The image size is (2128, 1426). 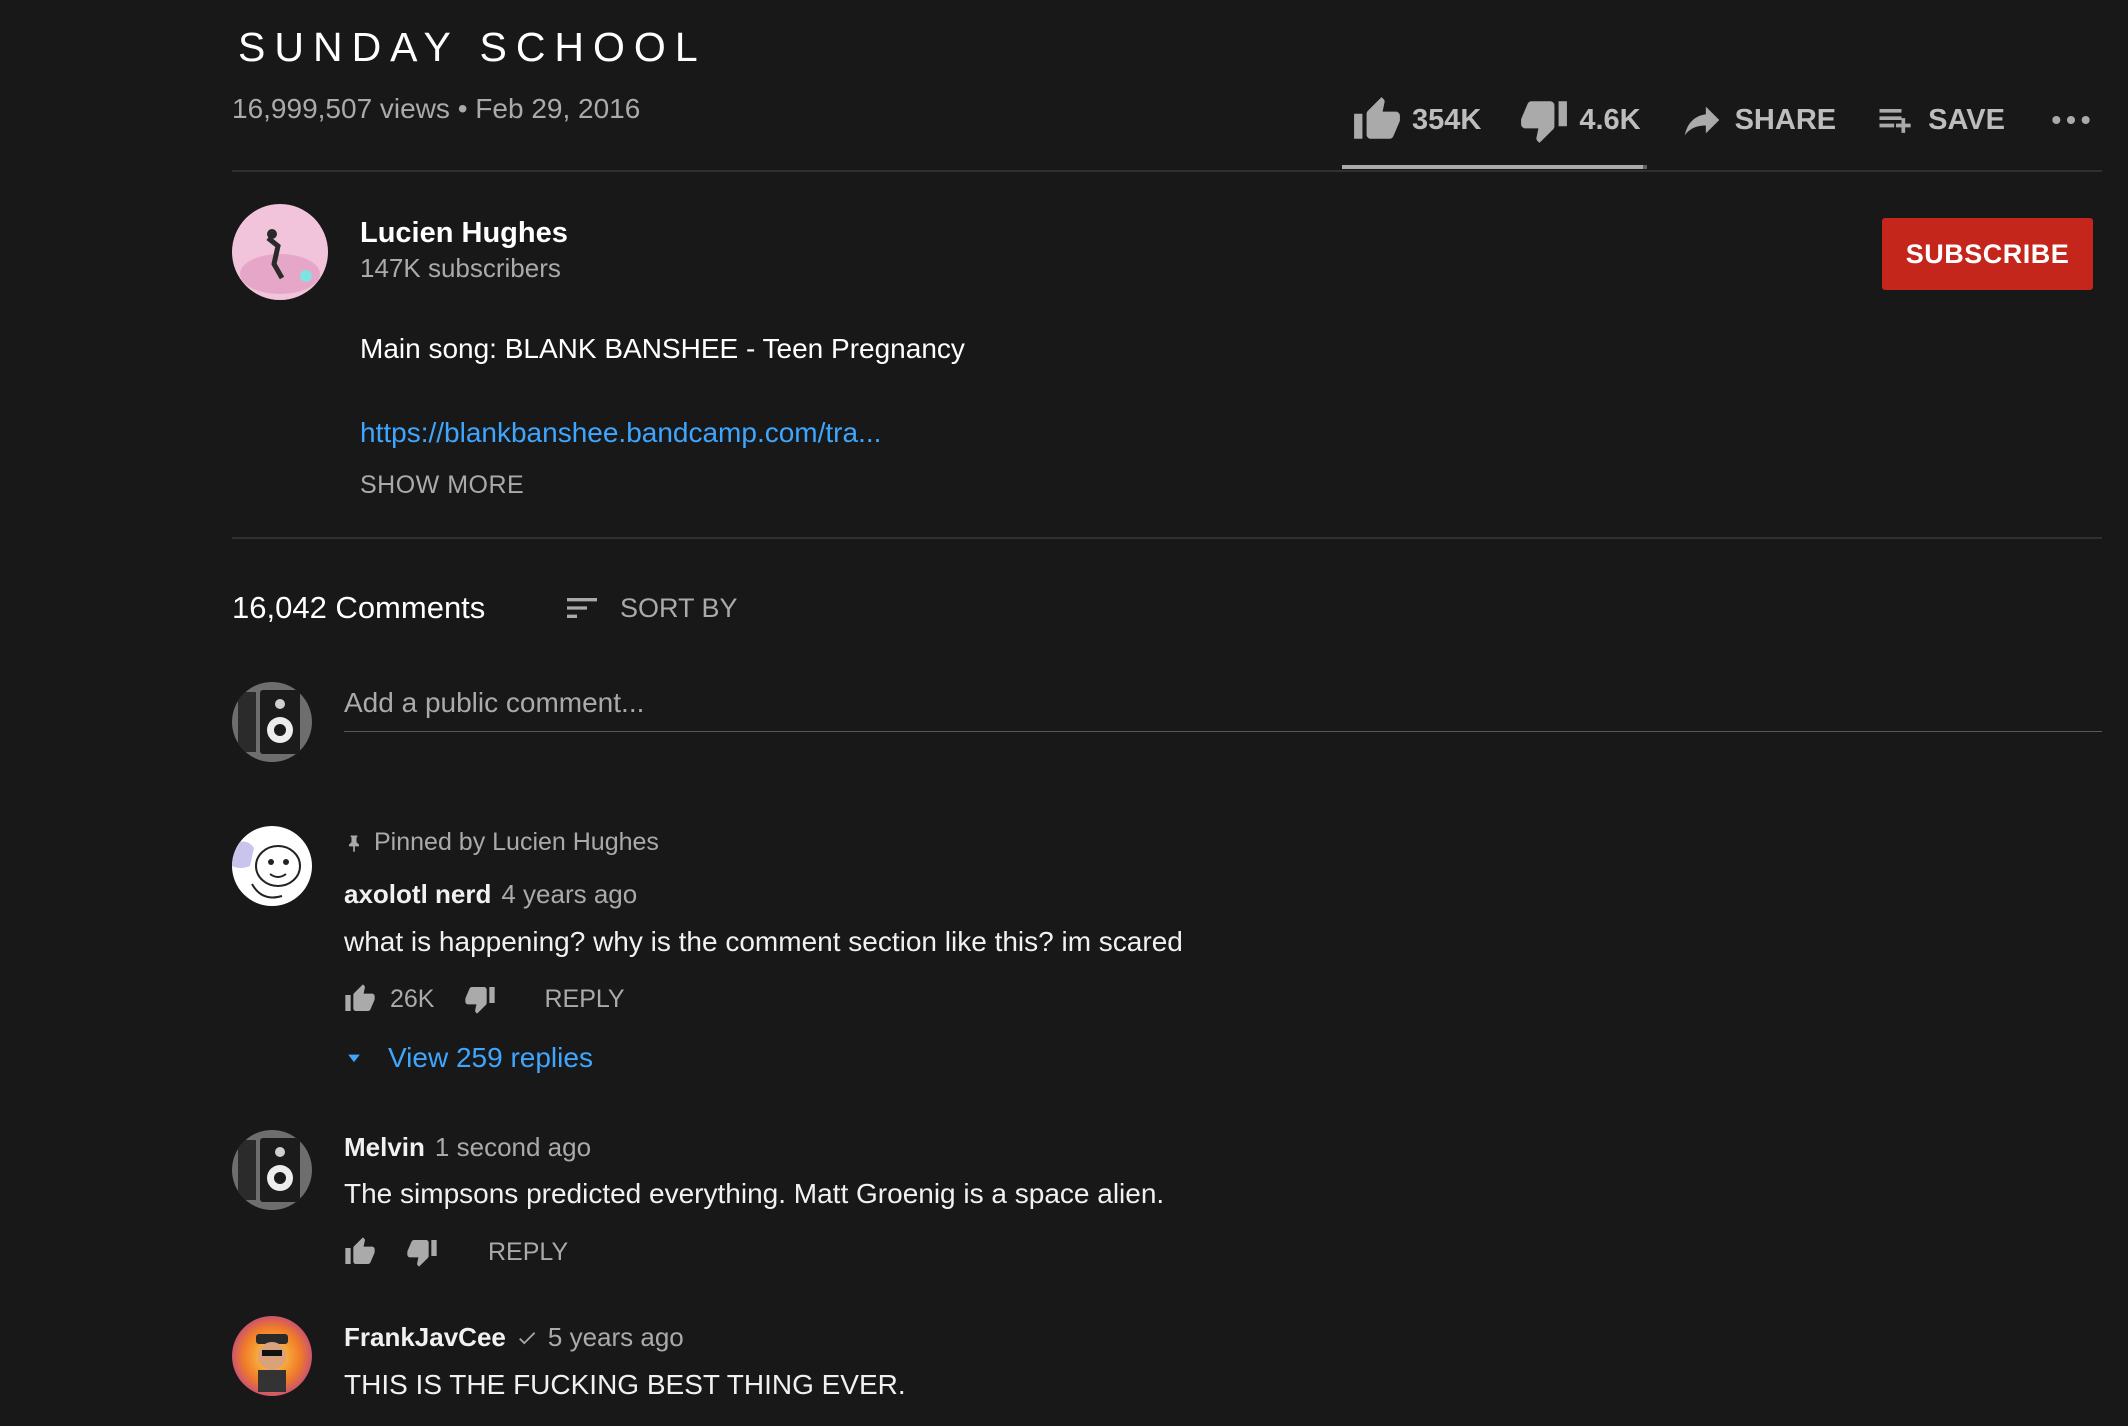 I want to click on channel-name: Lucien Hughes, so click(x=464, y=233).